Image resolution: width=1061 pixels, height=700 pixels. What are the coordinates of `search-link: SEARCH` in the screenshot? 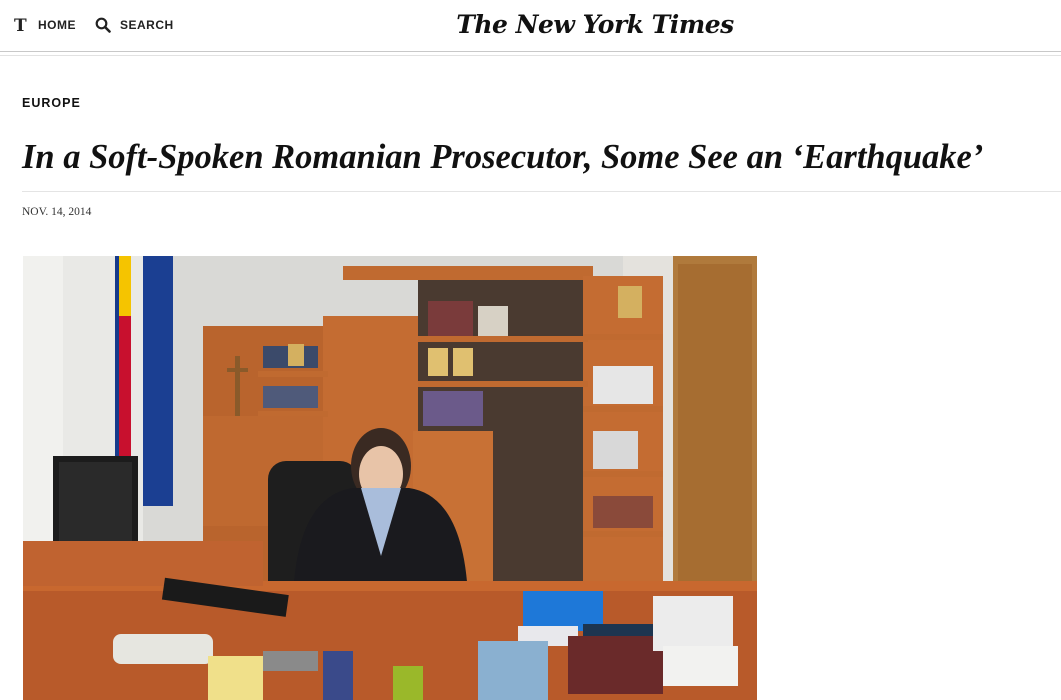 It's located at (134, 25).